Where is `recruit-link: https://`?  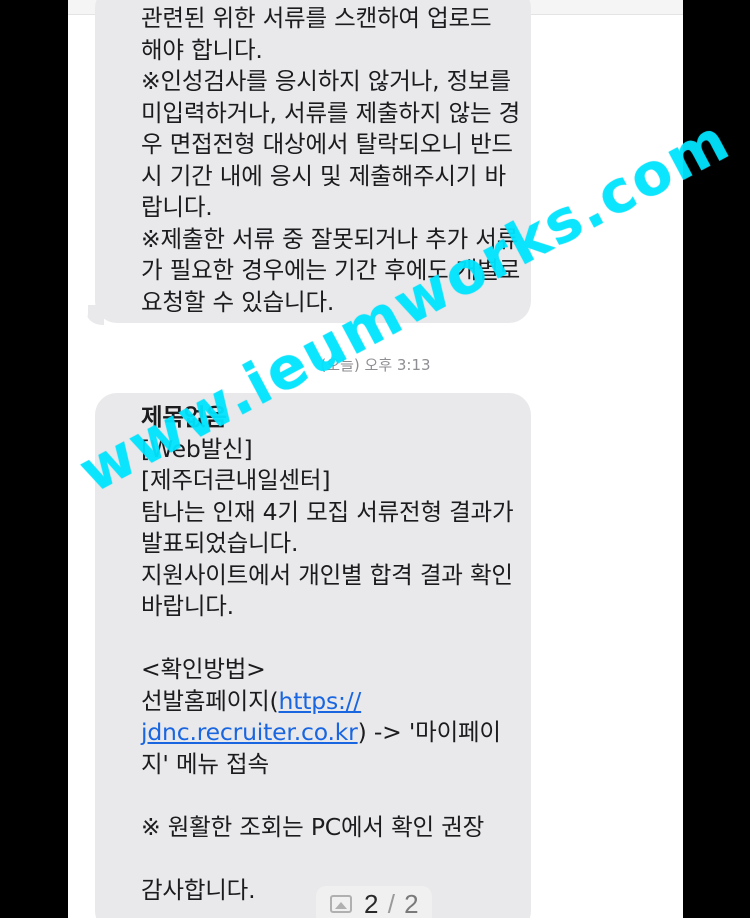 recruit-link: https:// is located at coordinates (320, 701).